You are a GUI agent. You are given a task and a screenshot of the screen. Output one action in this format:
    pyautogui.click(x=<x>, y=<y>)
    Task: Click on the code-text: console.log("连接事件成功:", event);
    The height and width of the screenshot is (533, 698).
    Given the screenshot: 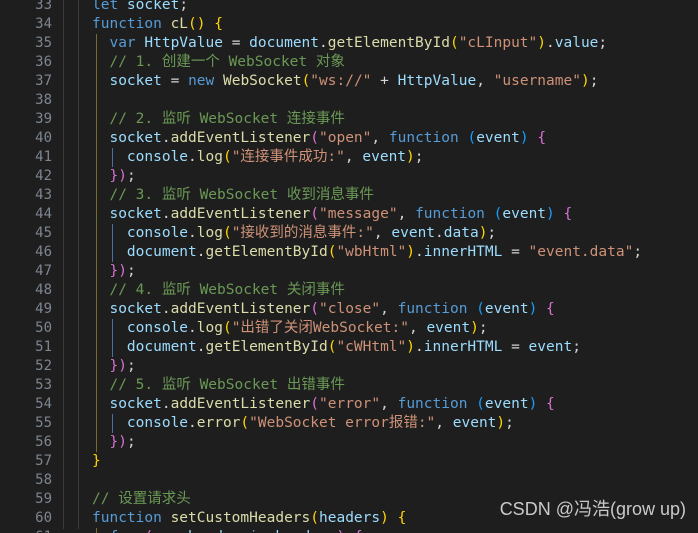 What is the action you would take?
    pyautogui.click(x=258, y=157)
    